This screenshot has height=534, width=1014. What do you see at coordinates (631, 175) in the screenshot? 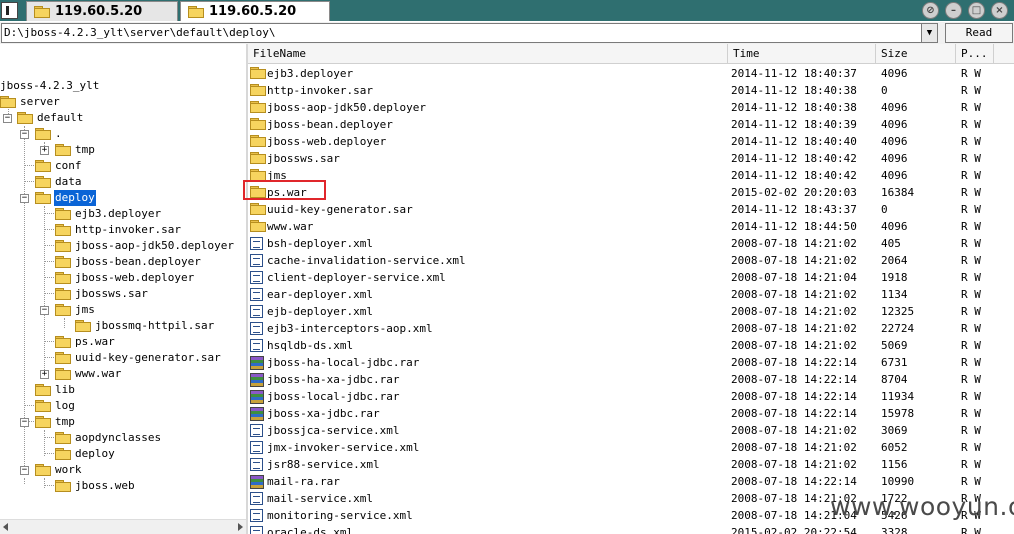
I see `table-row: jms 2014-11-12 18:40:42 4096 R W` at bounding box center [631, 175].